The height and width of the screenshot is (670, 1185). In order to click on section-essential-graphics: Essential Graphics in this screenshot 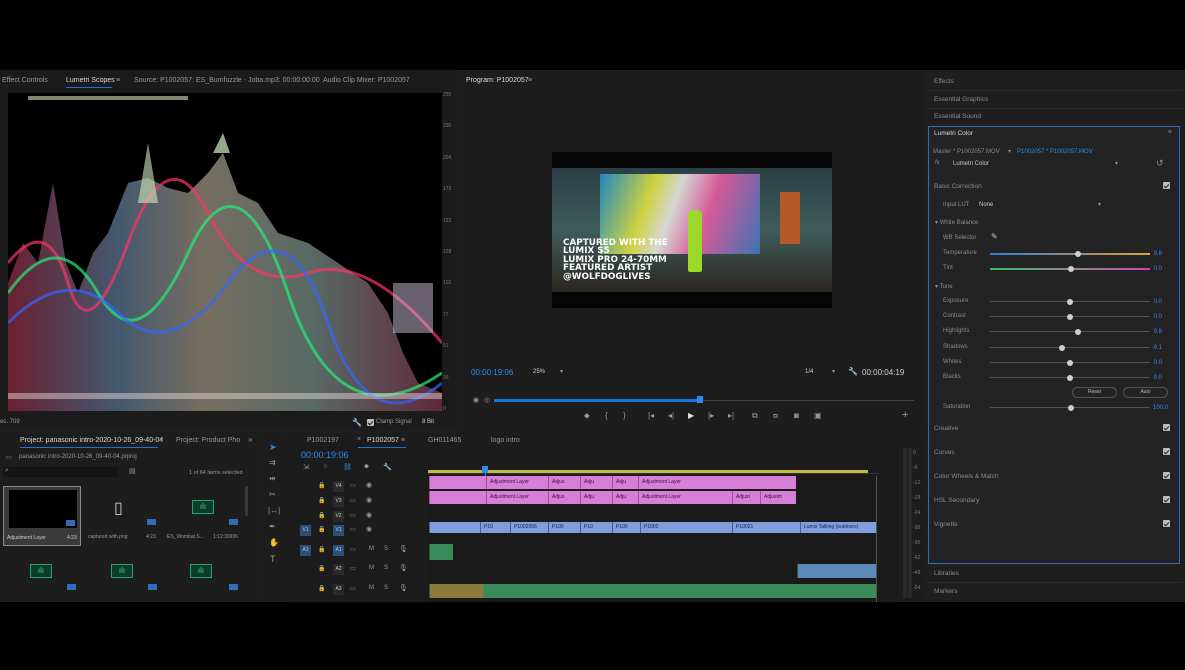, I will do `click(961, 99)`.